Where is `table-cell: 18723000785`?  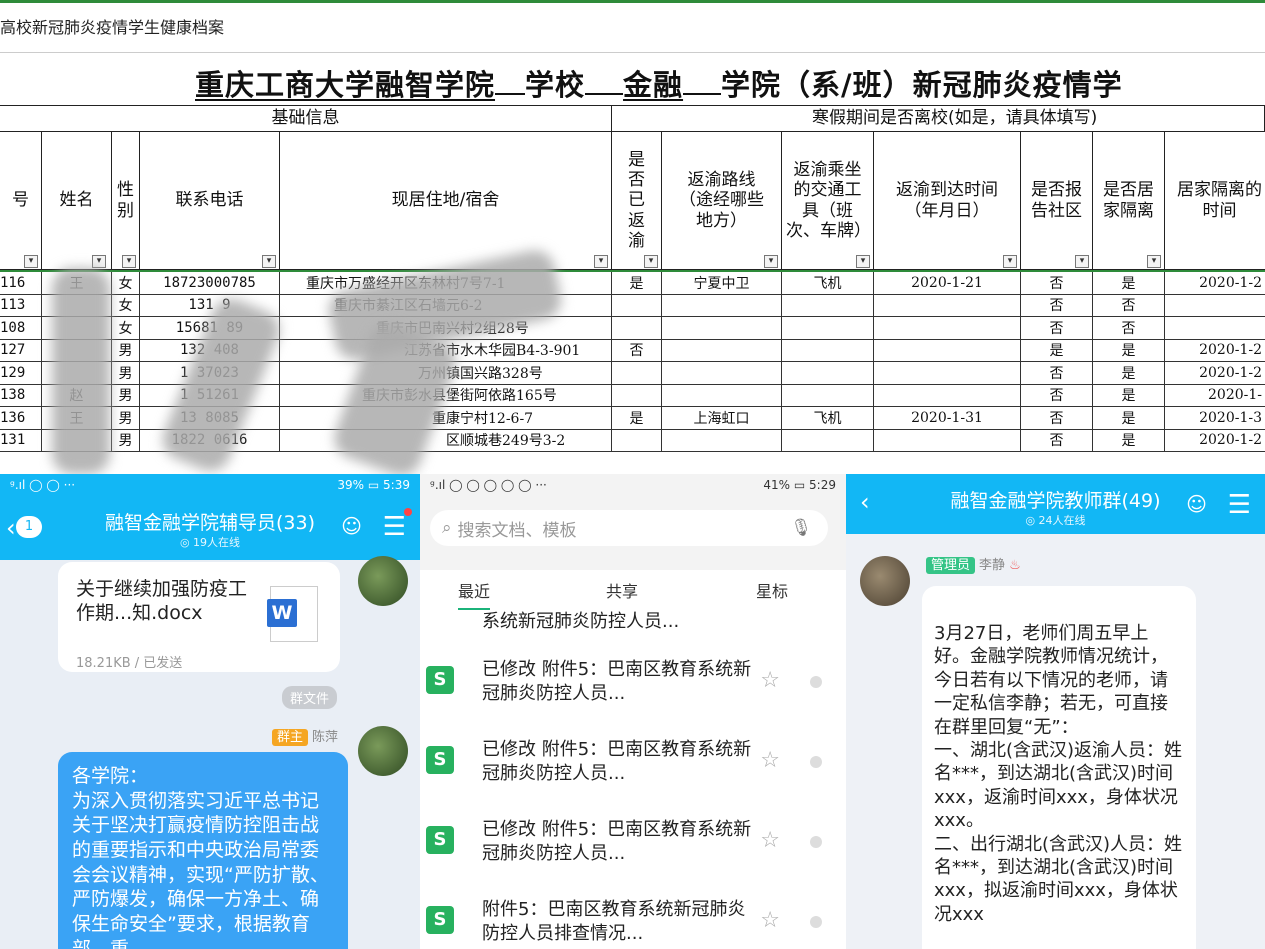 table-cell: 18723000785 is located at coordinates (210, 283).